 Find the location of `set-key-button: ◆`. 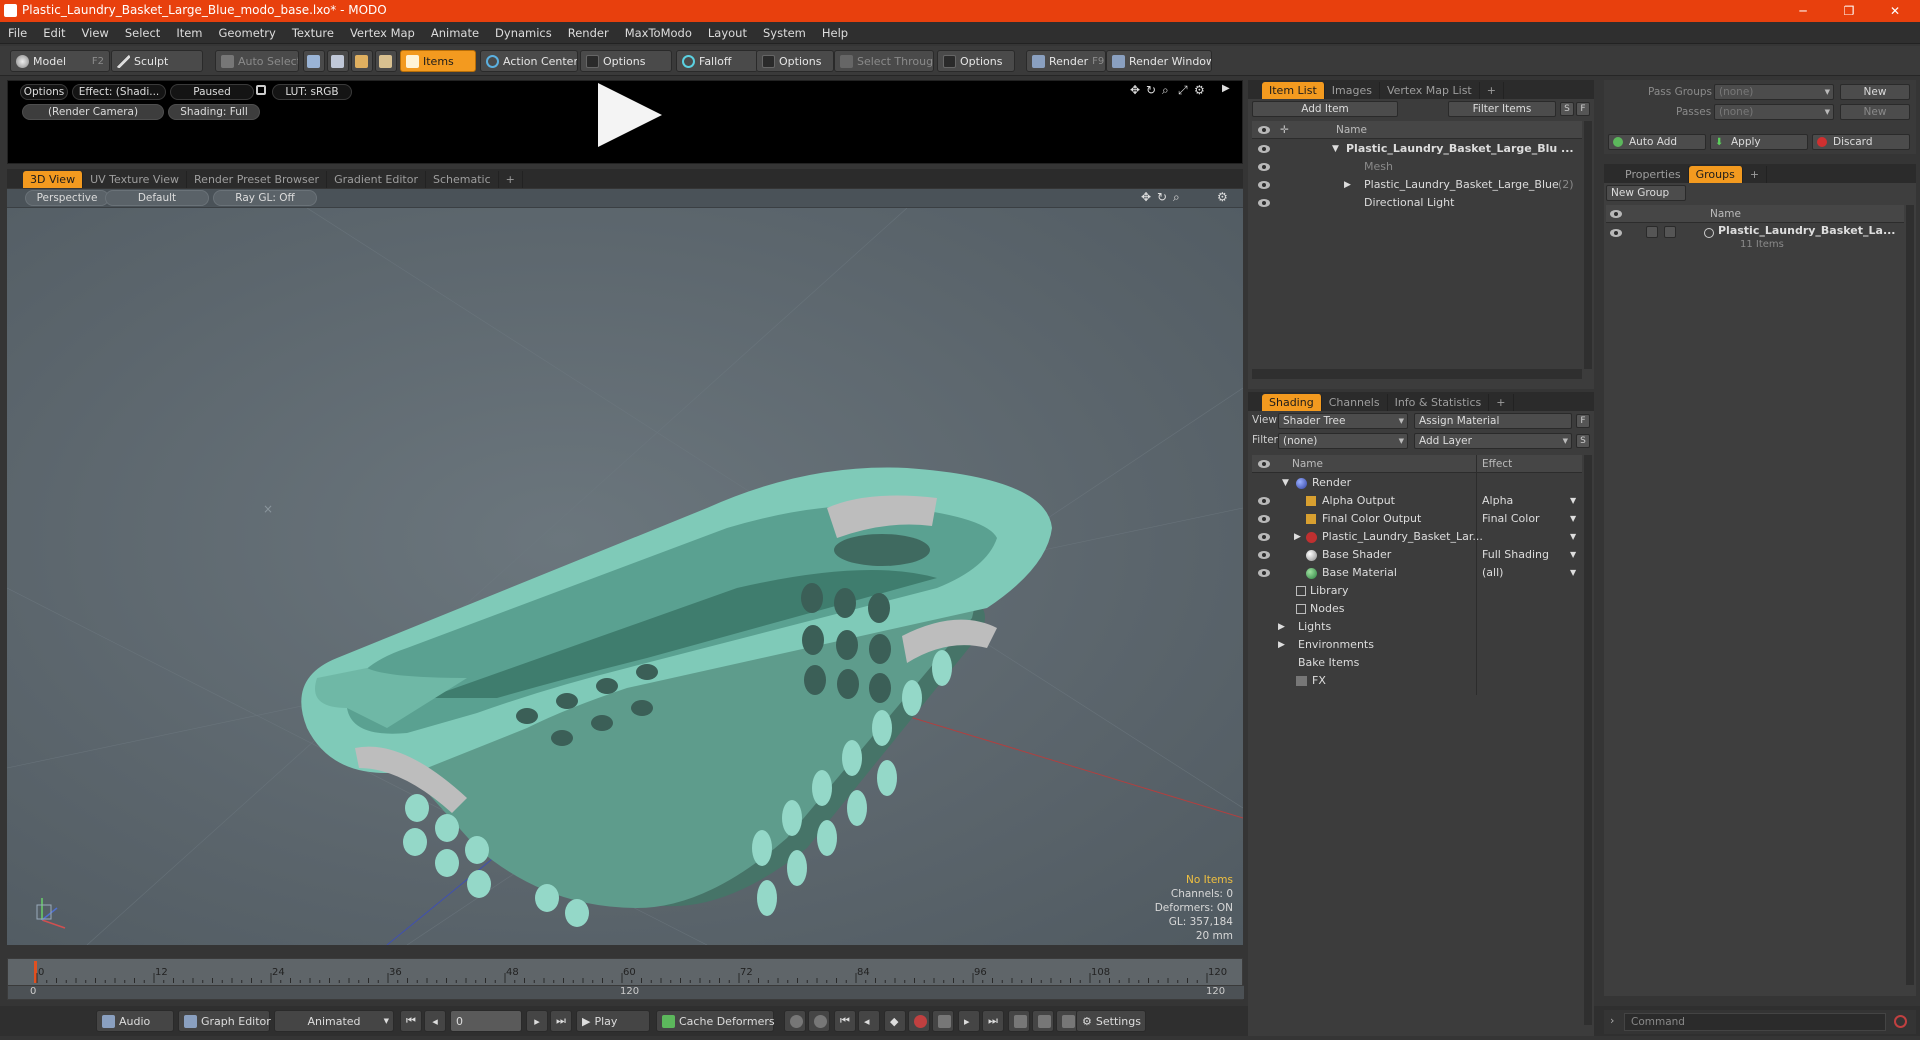

set-key-button: ◆ is located at coordinates (895, 1021).